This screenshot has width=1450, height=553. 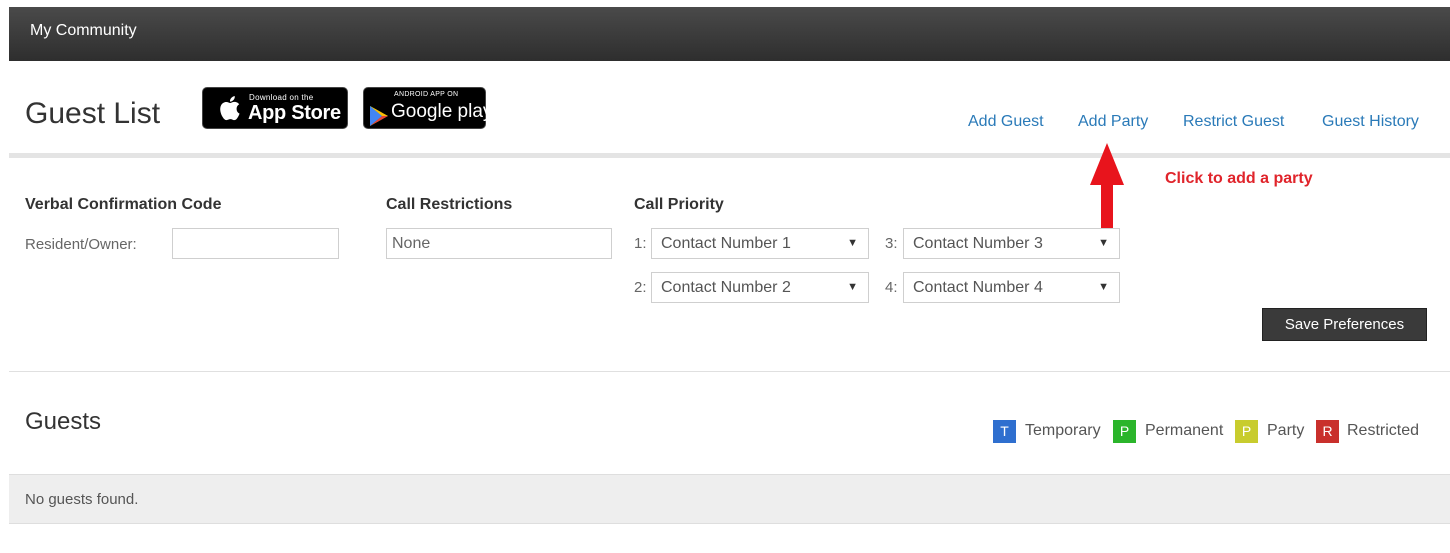 I want to click on priority-2-value: Contact Number 2, so click(x=726, y=287).